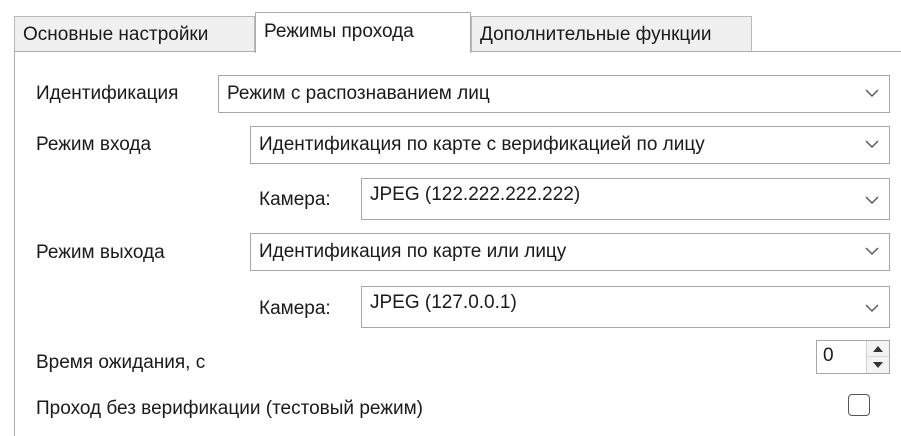 The height and width of the screenshot is (436, 901). I want to click on entry-mode-label: Режим входа, so click(94, 144).